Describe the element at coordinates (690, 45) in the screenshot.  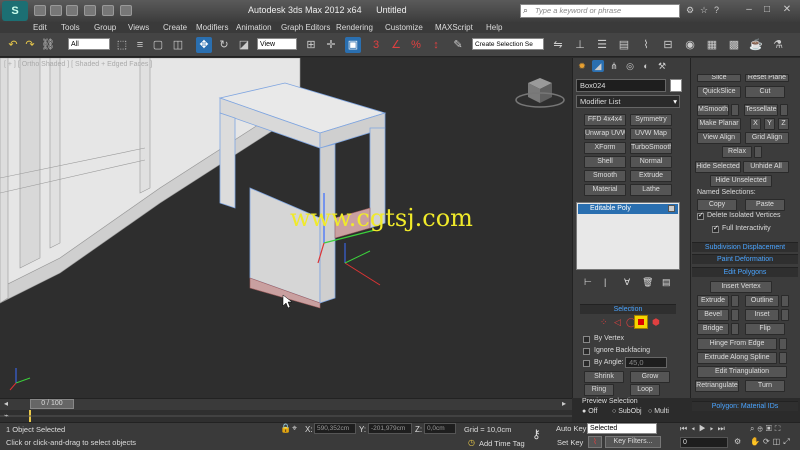
I see `material-editor-icon: ◉` at that location.